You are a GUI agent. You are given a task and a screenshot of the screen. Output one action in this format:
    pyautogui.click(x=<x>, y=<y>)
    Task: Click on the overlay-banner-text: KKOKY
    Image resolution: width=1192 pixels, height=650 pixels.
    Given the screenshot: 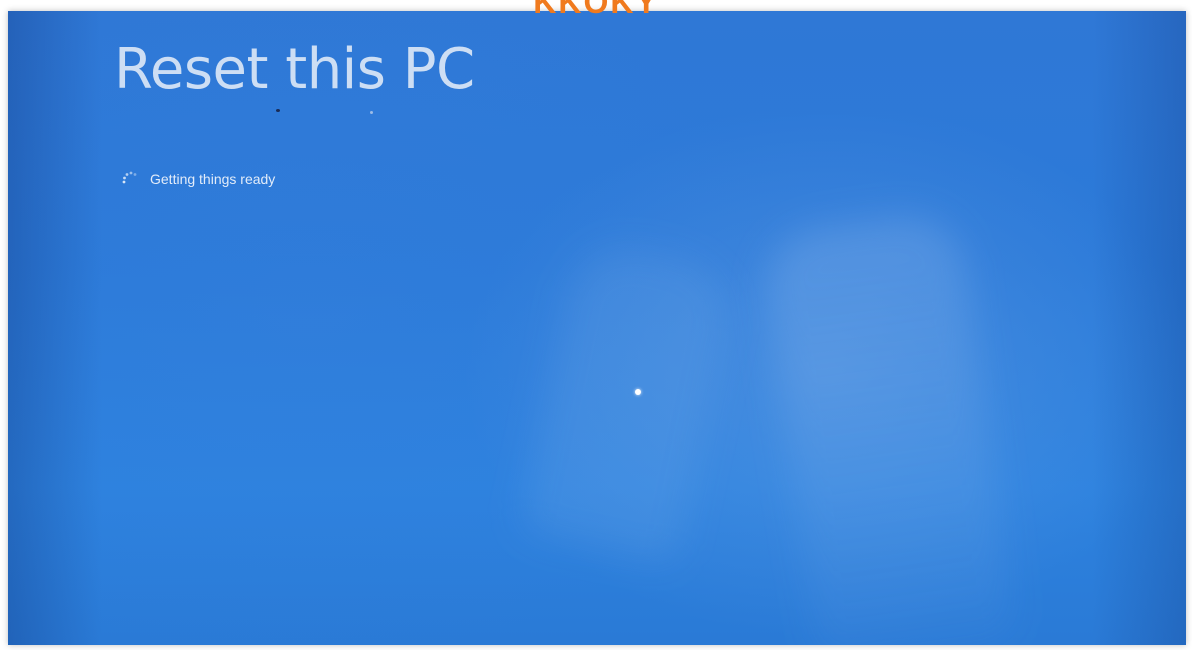 What is the action you would take?
    pyautogui.click(x=596, y=10)
    